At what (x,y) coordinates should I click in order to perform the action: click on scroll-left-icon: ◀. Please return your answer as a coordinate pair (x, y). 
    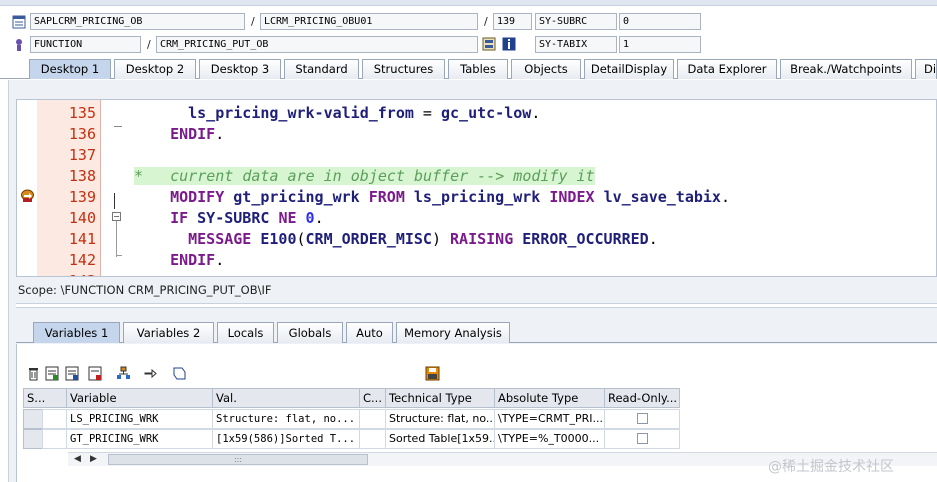
    Looking at the image, I should click on (77, 459).